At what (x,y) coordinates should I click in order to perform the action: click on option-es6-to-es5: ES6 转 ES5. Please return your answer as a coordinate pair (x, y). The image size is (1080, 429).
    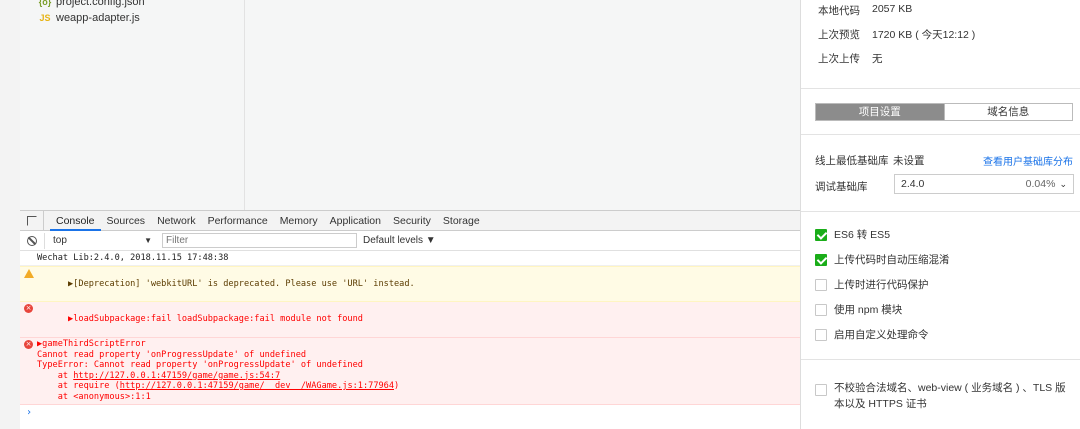
    Looking at the image, I should click on (852, 236).